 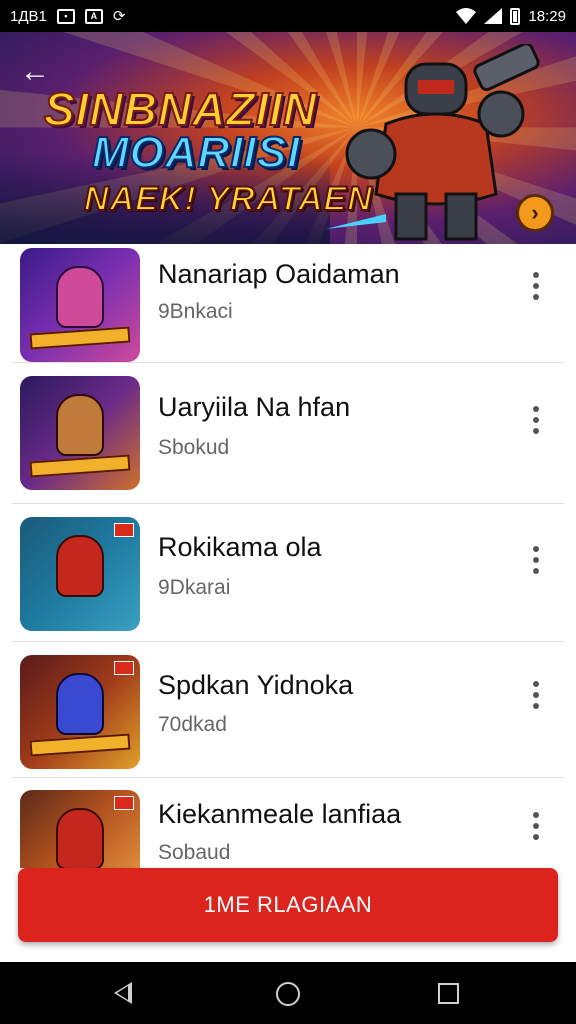 I want to click on list-item-title: Nanariap Oaidaman, so click(x=279, y=274).